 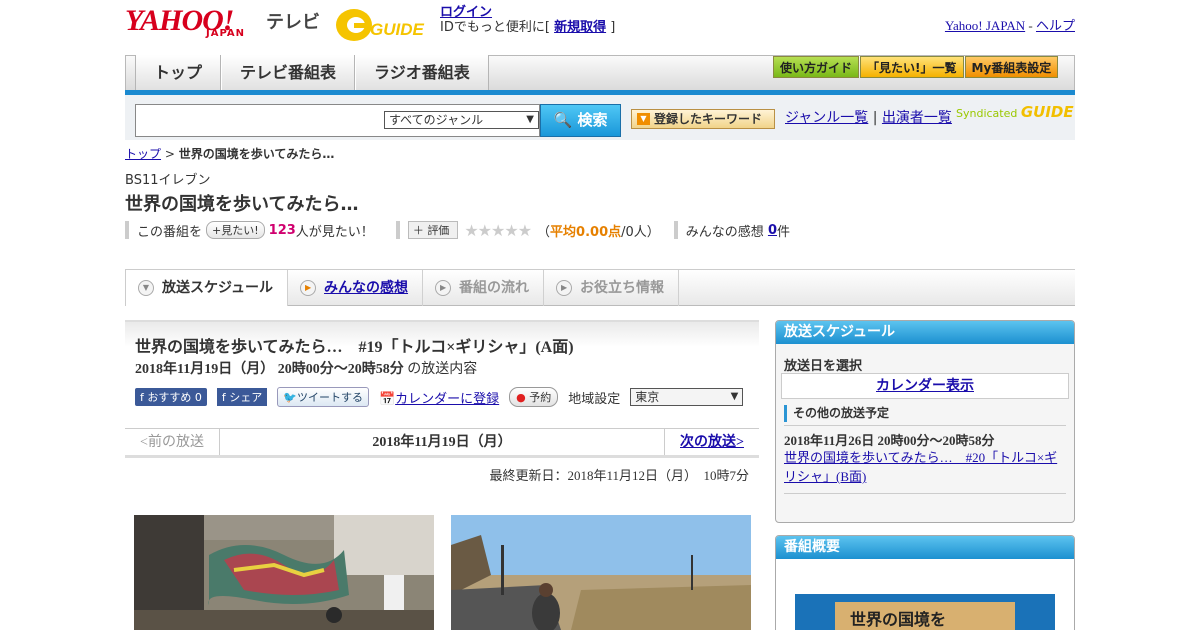 I want to click on search-button: 🔍 検索, so click(x=580, y=120).